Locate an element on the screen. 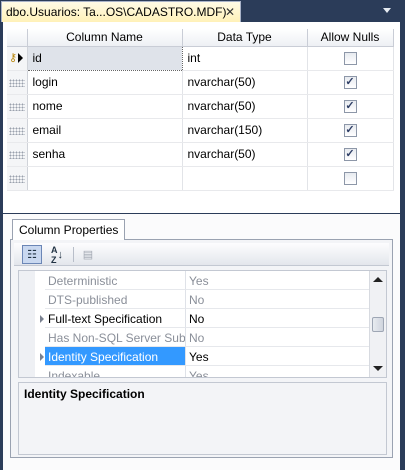  allow-nulls-header: Allow Nulls is located at coordinates (350, 38).